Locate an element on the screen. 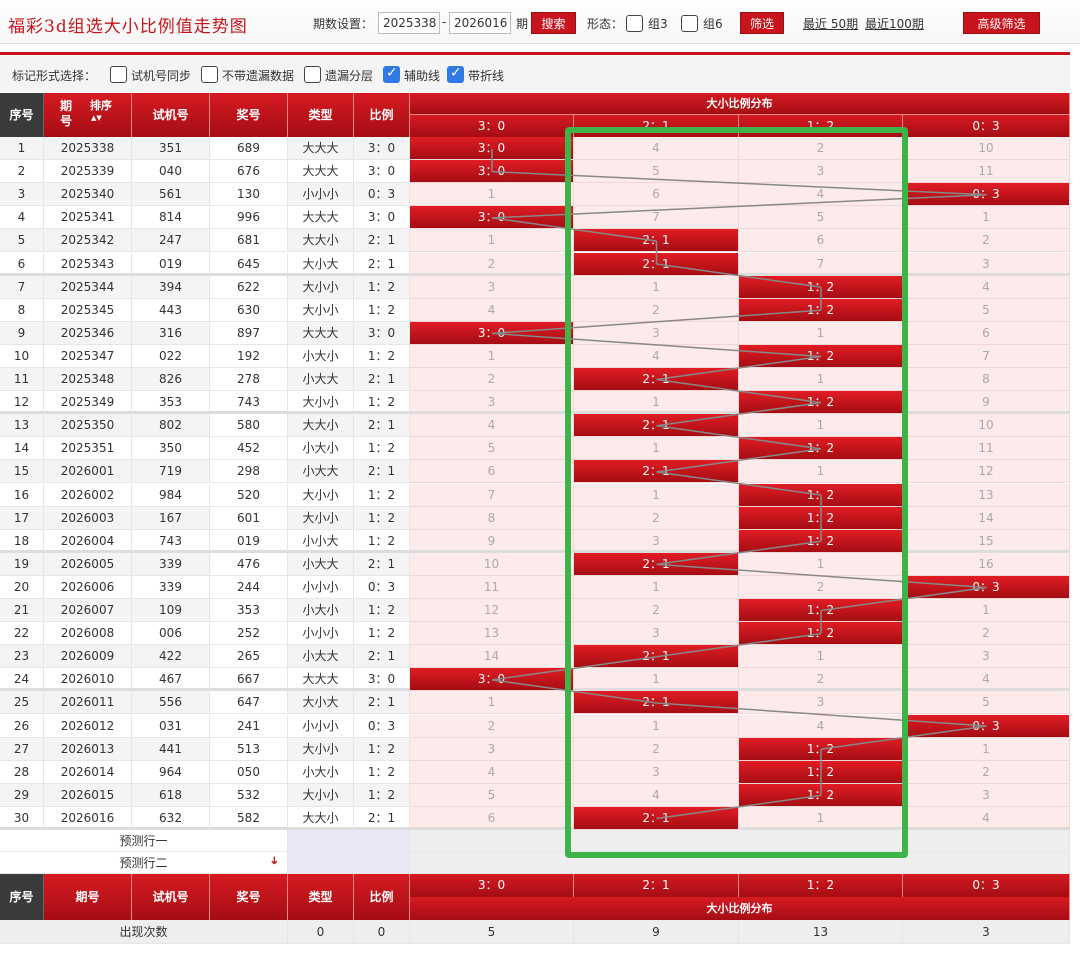 This screenshot has height=956, width=1080. row-prize: 582 is located at coordinates (249, 818).